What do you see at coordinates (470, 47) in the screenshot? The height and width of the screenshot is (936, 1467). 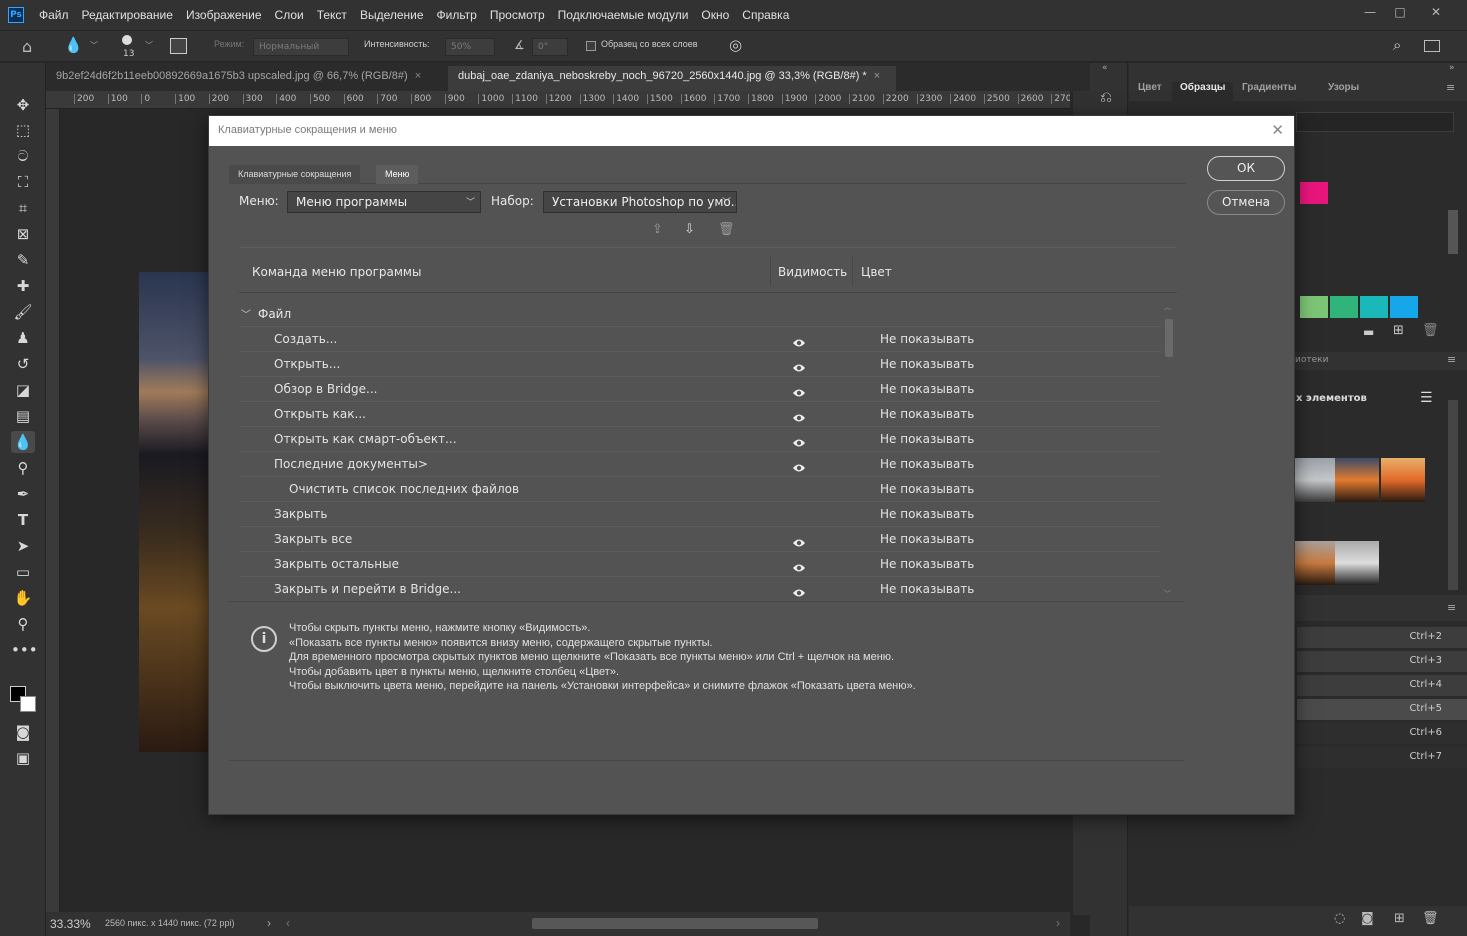 I see `strength-field: 50%` at bounding box center [470, 47].